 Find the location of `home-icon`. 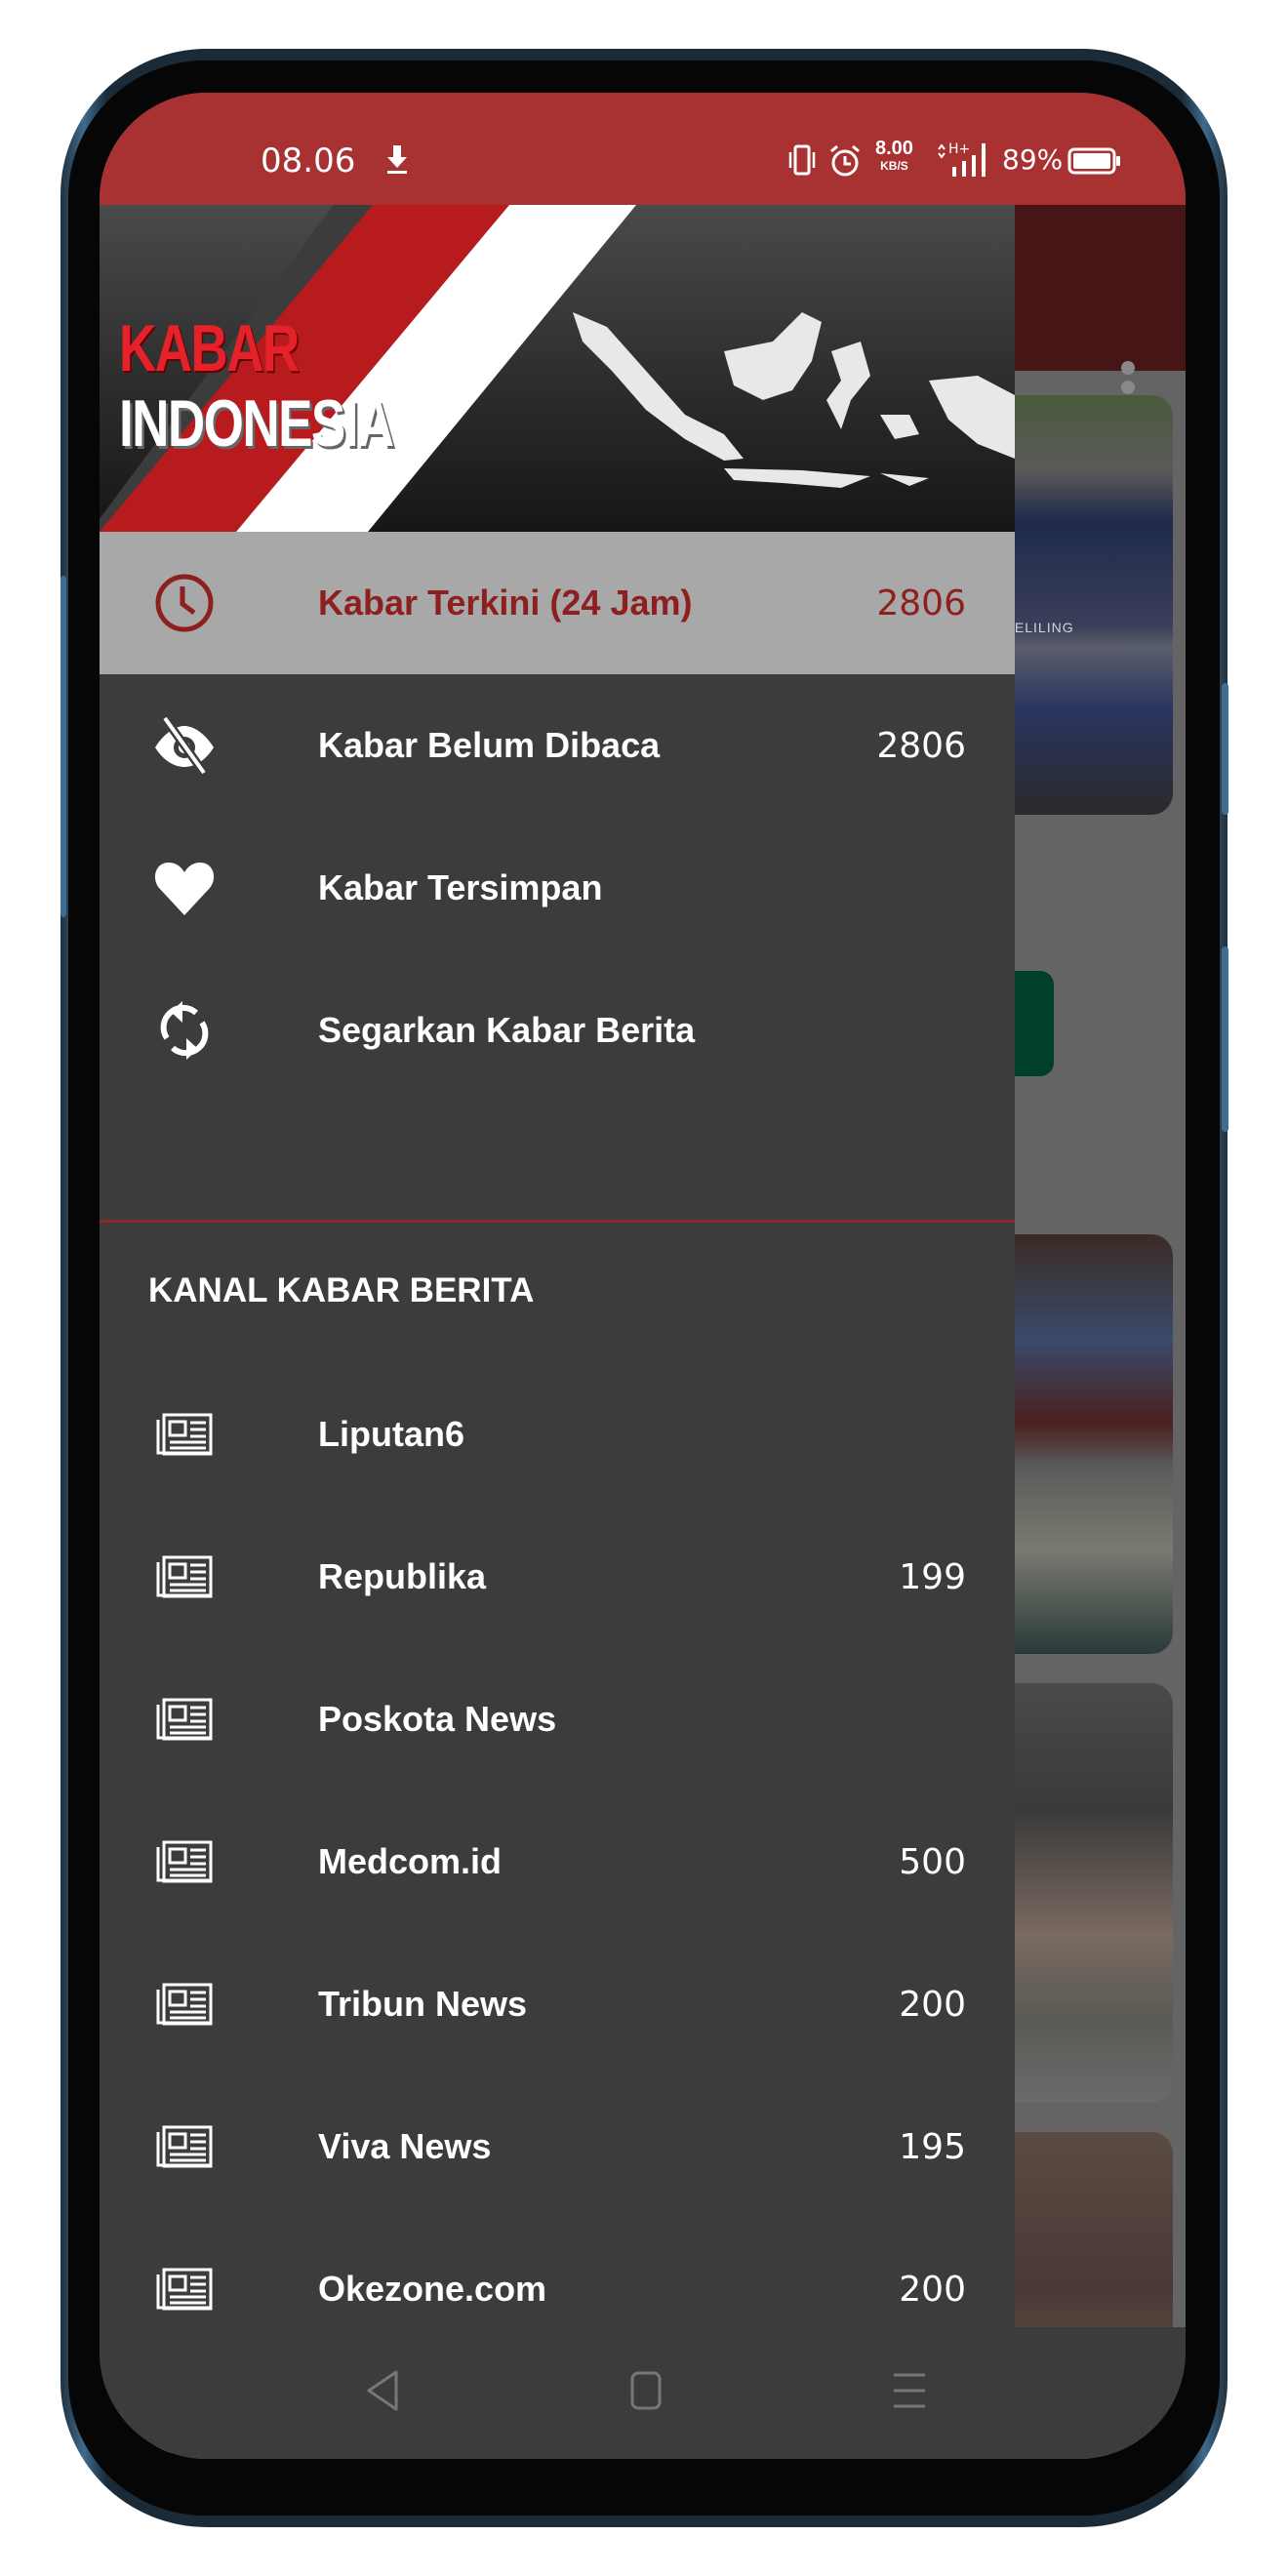

home-icon is located at coordinates (646, 2390).